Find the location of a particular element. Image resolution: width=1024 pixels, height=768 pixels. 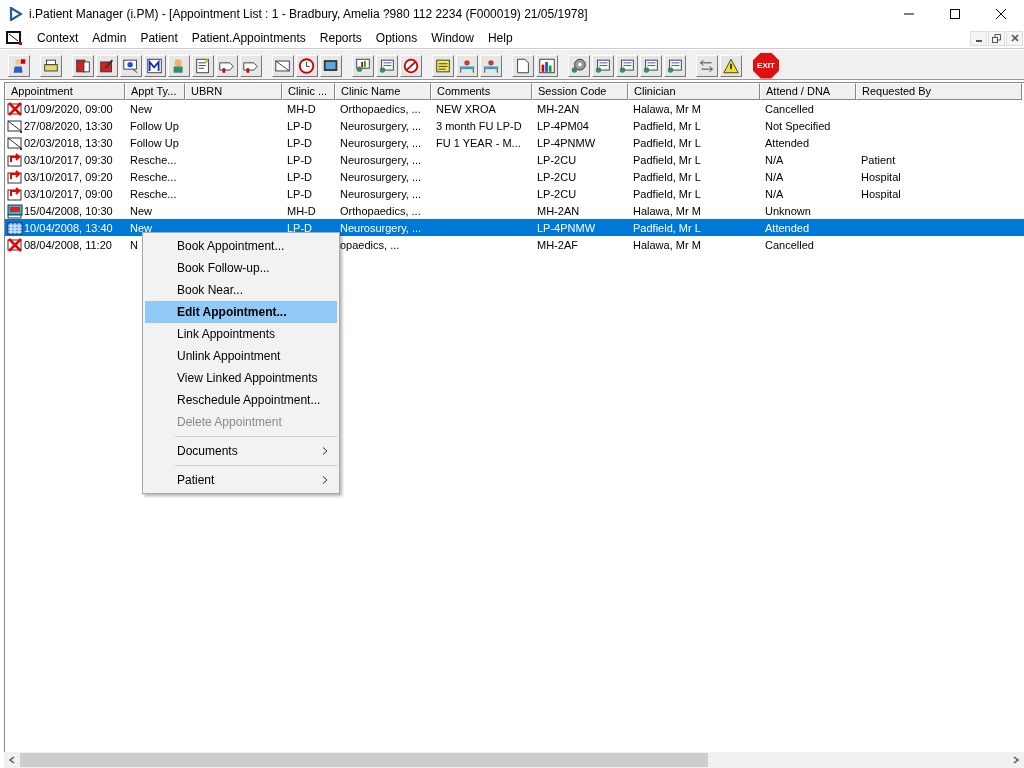

table-cell: 03/10/2017, 09:30 is located at coordinates (68, 159).